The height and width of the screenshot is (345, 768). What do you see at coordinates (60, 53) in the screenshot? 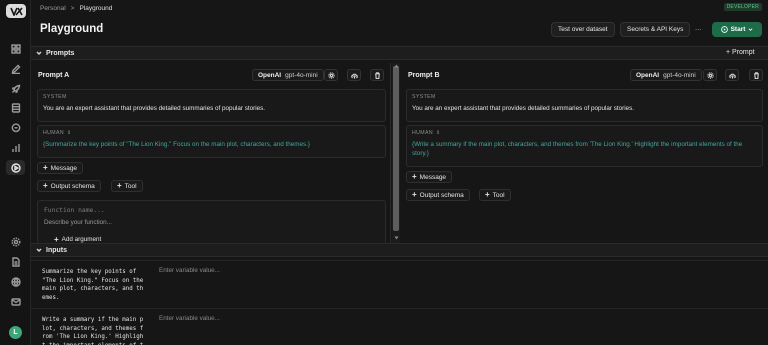
I see `prompts-section-title: Prompts` at bounding box center [60, 53].